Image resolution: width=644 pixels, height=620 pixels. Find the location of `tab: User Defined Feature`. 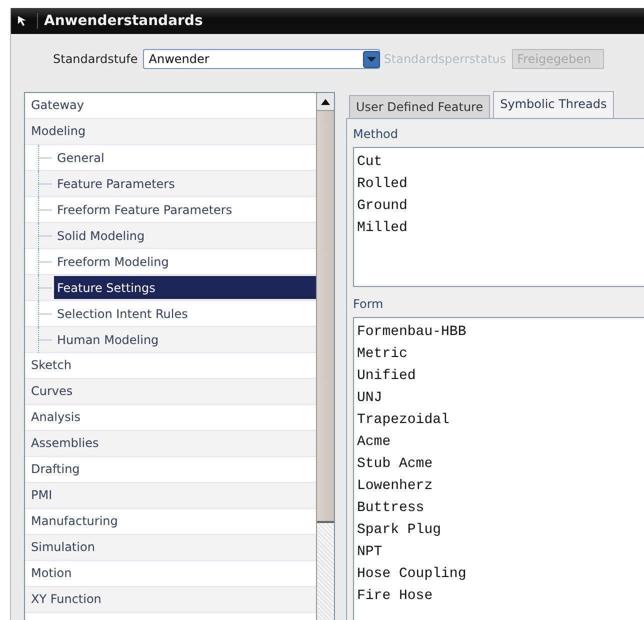

tab: User Defined Feature is located at coordinates (419, 106).